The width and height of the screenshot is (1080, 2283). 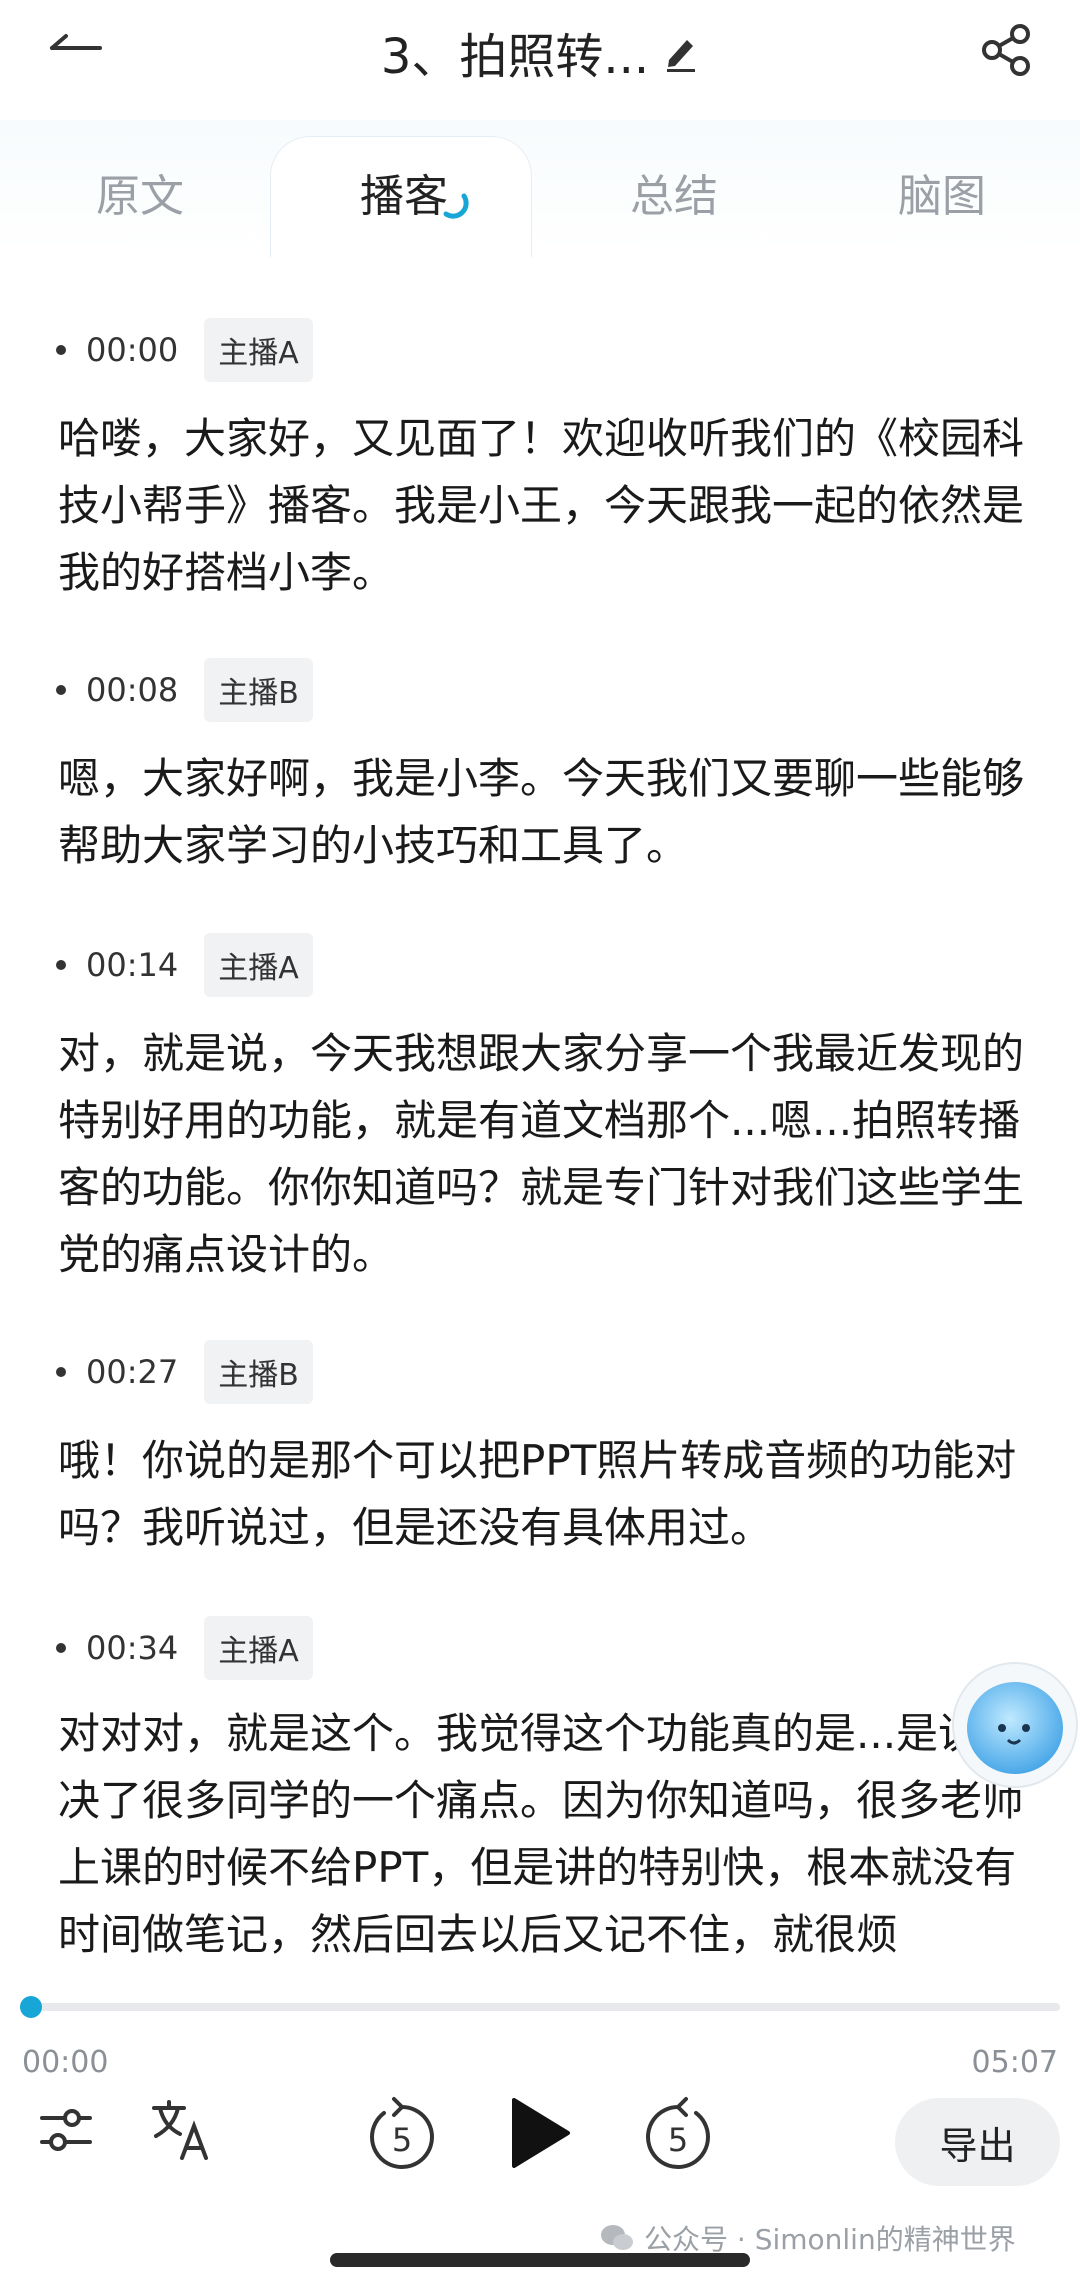 What do you see at coordinates (140, 192) in the screenshot?
I see `tab-original: 原文` at bounding box center [140, 192].